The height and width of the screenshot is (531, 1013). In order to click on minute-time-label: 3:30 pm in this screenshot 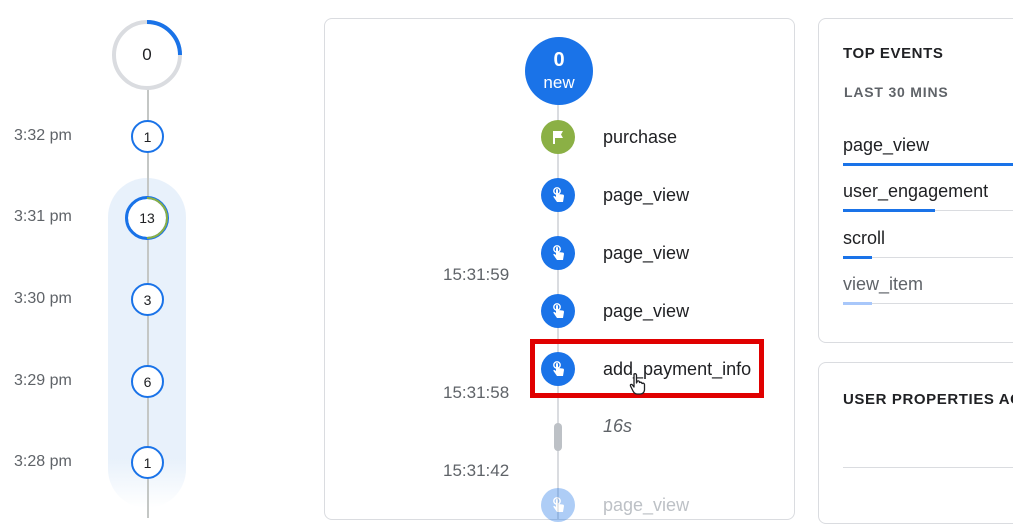, I will do `click(43, 298)`.